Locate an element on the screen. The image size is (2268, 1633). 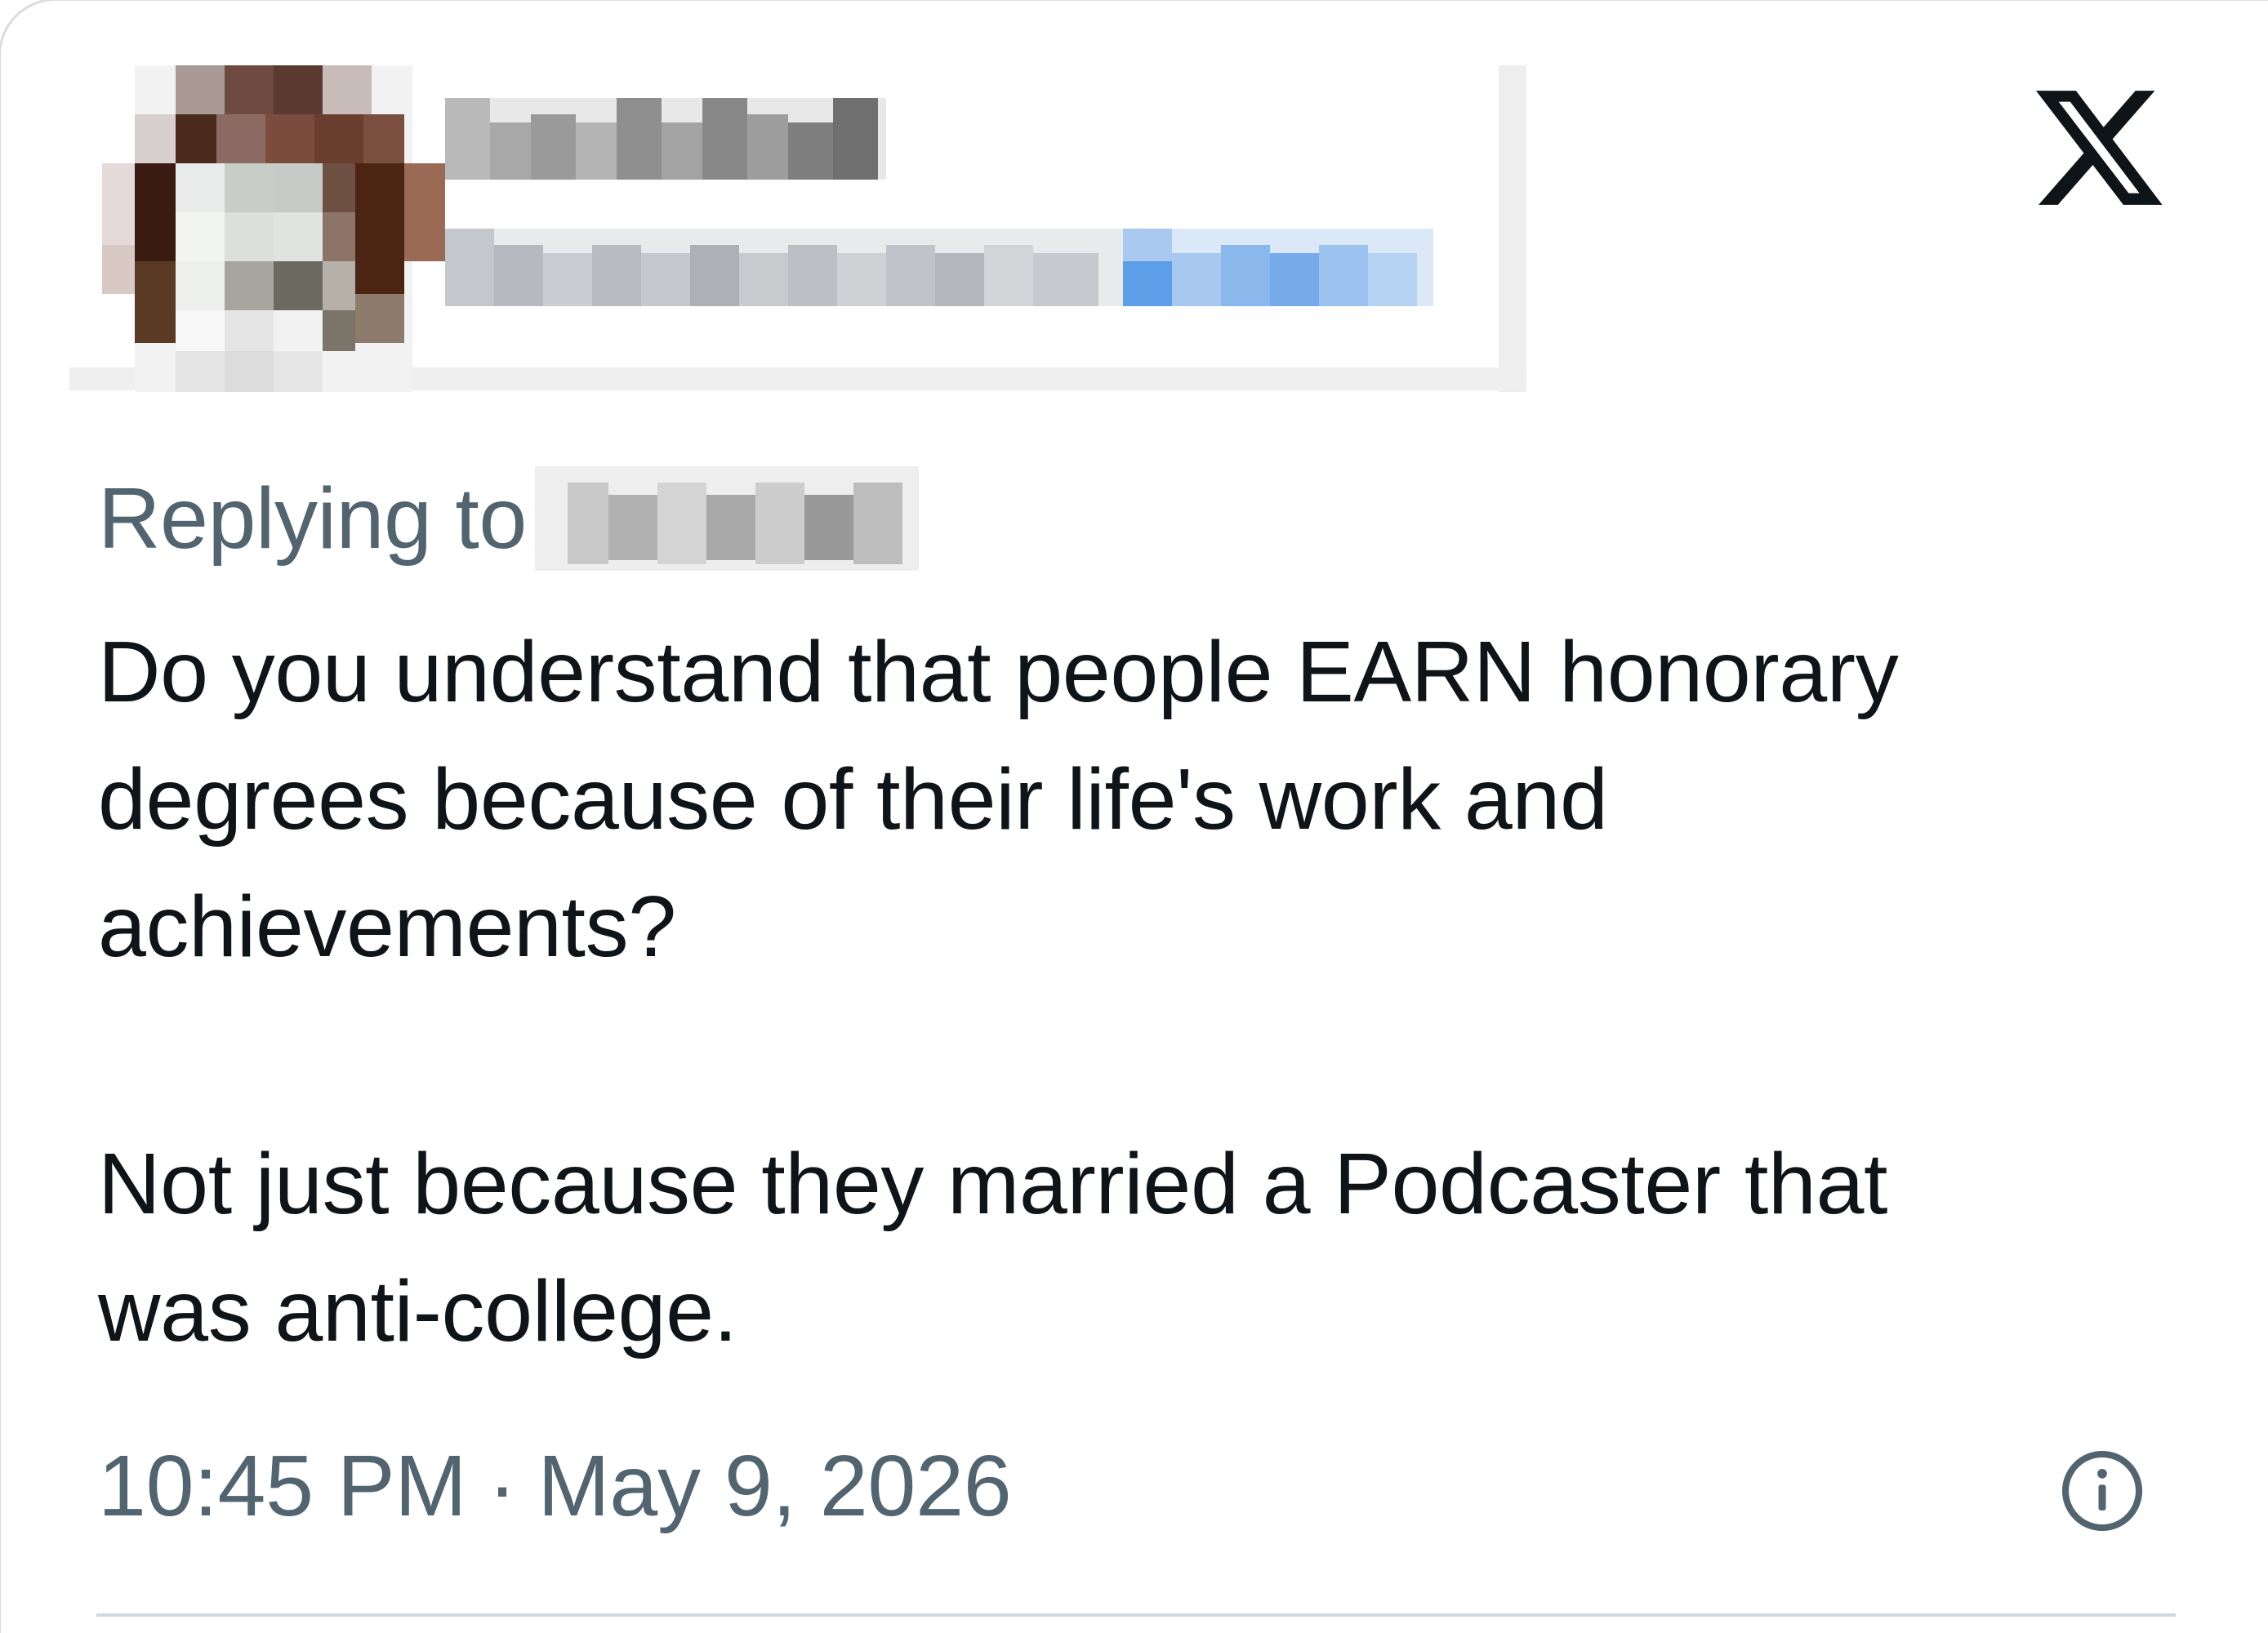
replying-to-label: Replying to is located at coordinates (312, 518).